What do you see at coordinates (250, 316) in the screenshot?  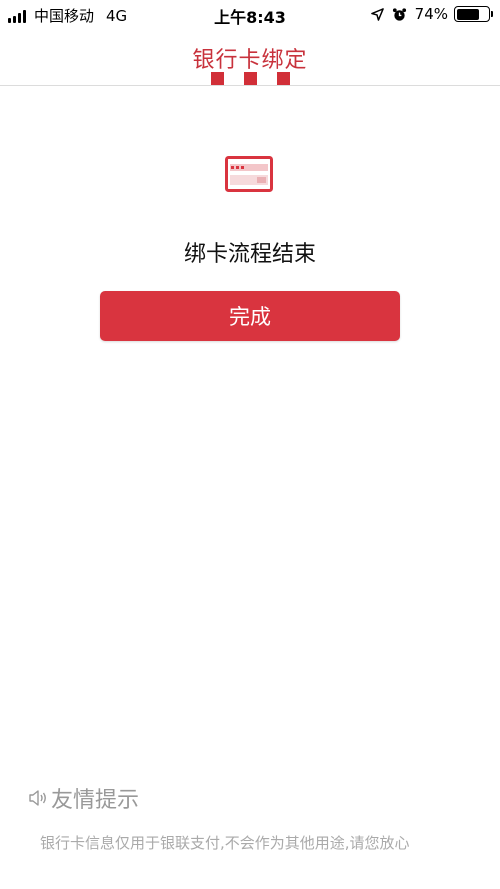 I see `done-button: 完成` at bounding box center [250, 316].